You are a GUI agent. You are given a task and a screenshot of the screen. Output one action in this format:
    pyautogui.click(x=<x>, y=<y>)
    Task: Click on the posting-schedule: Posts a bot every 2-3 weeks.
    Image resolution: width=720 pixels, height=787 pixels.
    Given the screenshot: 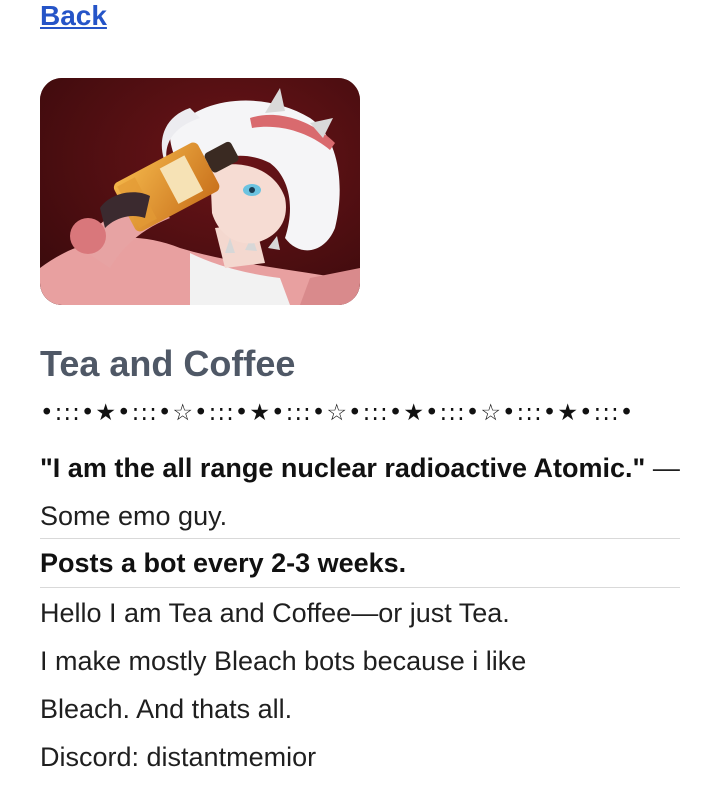 What is the action you would take?
    pyautogui.click(x=223, y=563)
    